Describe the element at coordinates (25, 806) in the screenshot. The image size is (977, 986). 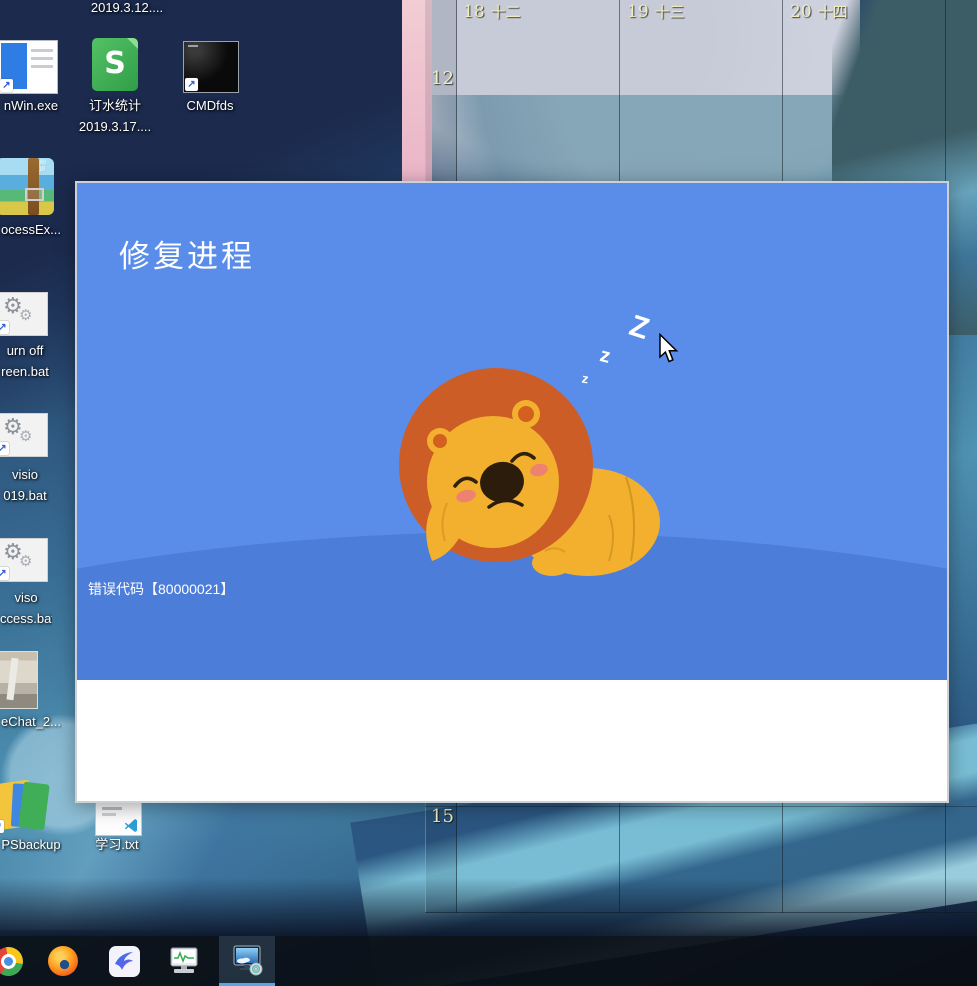
I see `backup-folders-icon: ↗` at that location.